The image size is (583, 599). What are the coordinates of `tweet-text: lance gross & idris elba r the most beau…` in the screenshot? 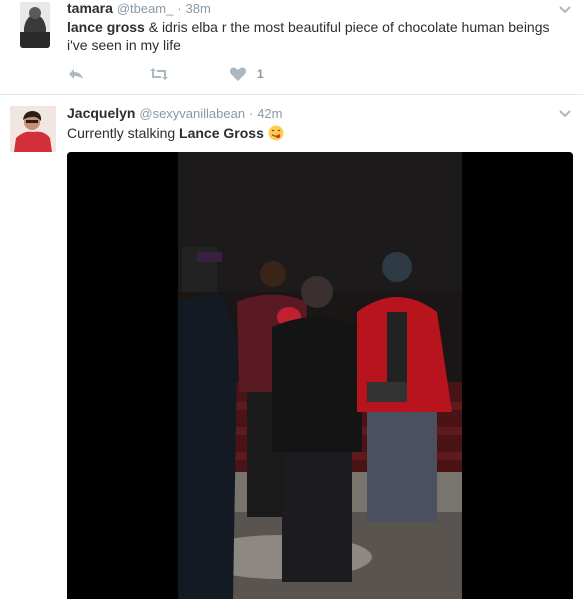 It's located at (317, 36).